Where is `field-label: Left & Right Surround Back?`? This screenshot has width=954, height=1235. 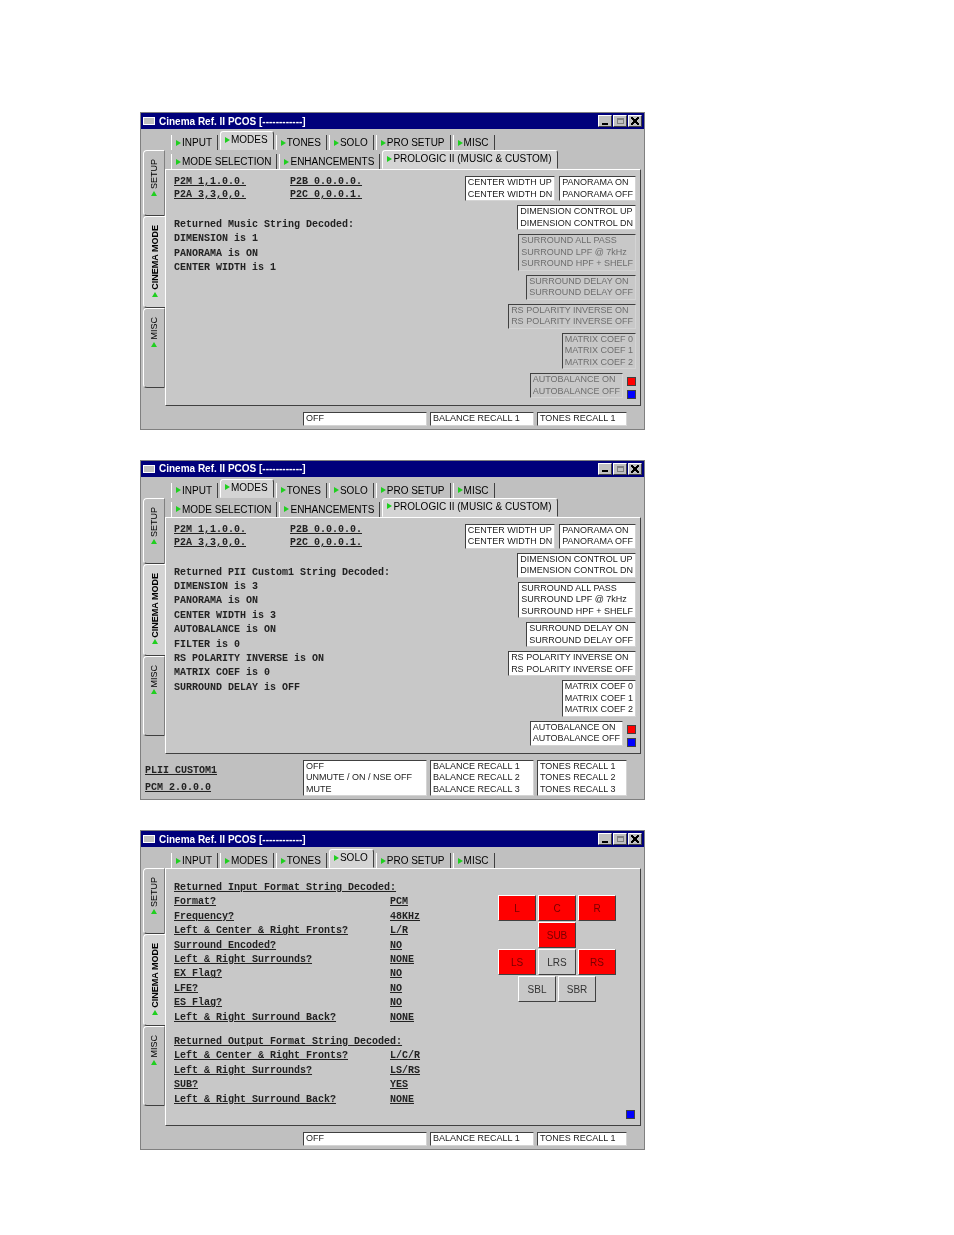 field-label: Left & Right Surround Back? is located at coordinates (256, 1099).